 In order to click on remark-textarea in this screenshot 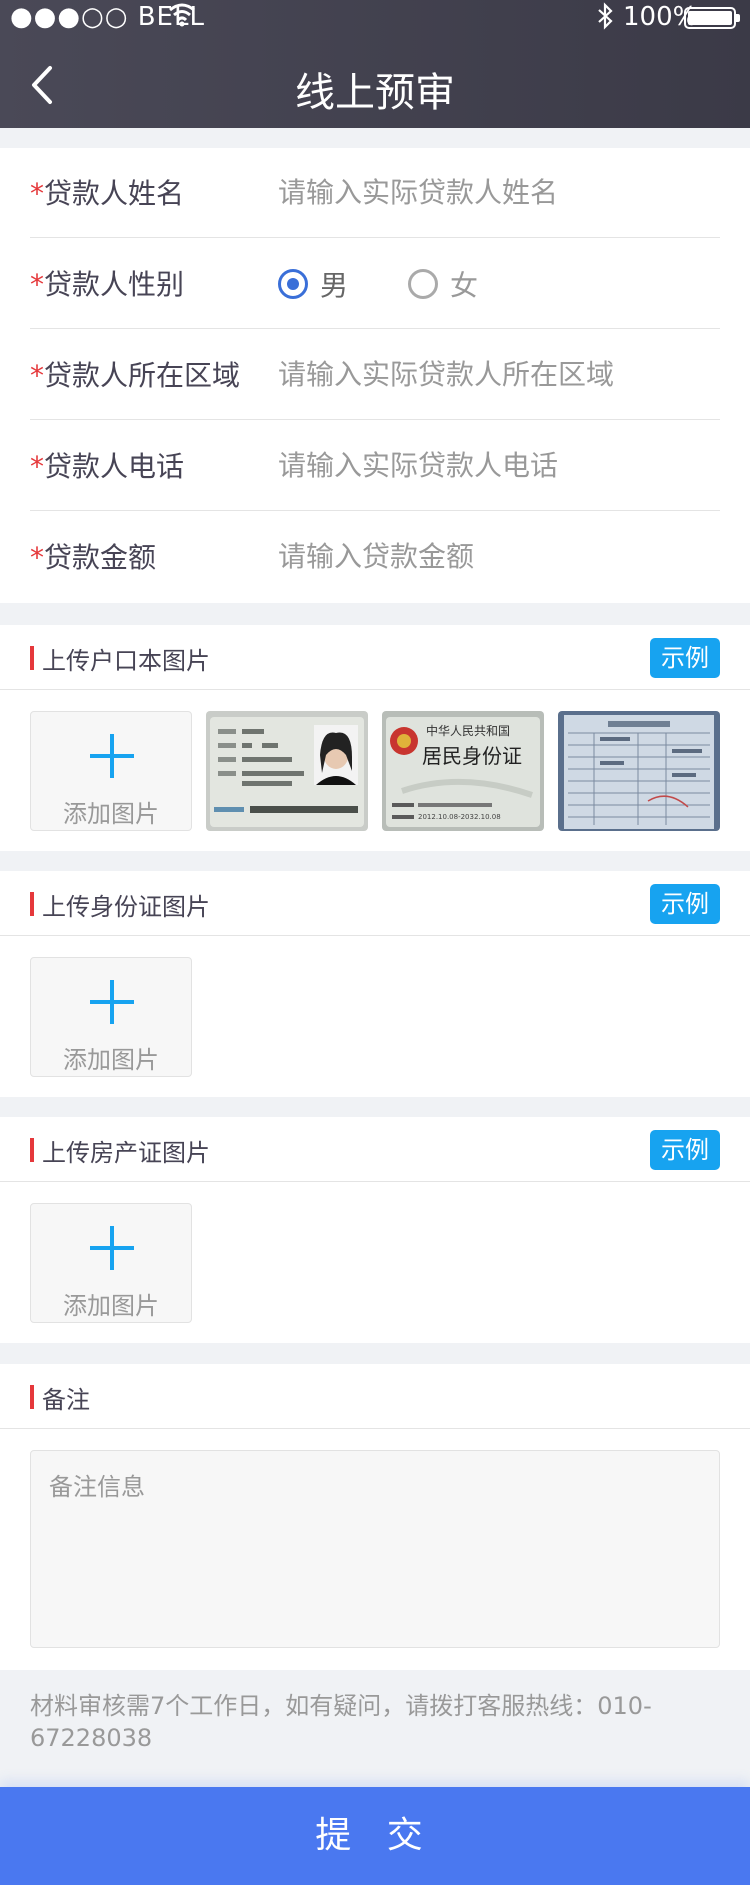, I will do `click(375, 1549)`.